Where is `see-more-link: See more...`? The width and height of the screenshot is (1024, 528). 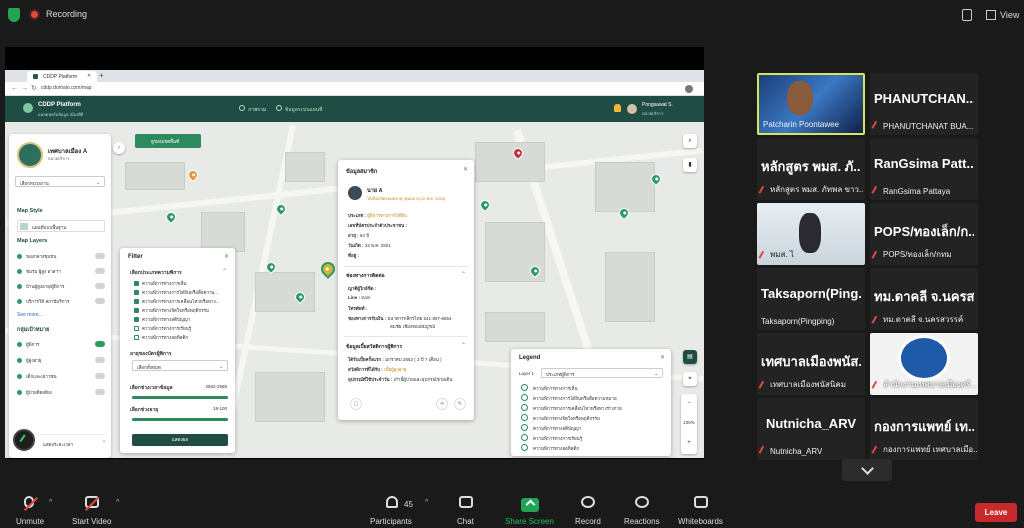 see-more-link: See more... is located at coordinates (30, 315).